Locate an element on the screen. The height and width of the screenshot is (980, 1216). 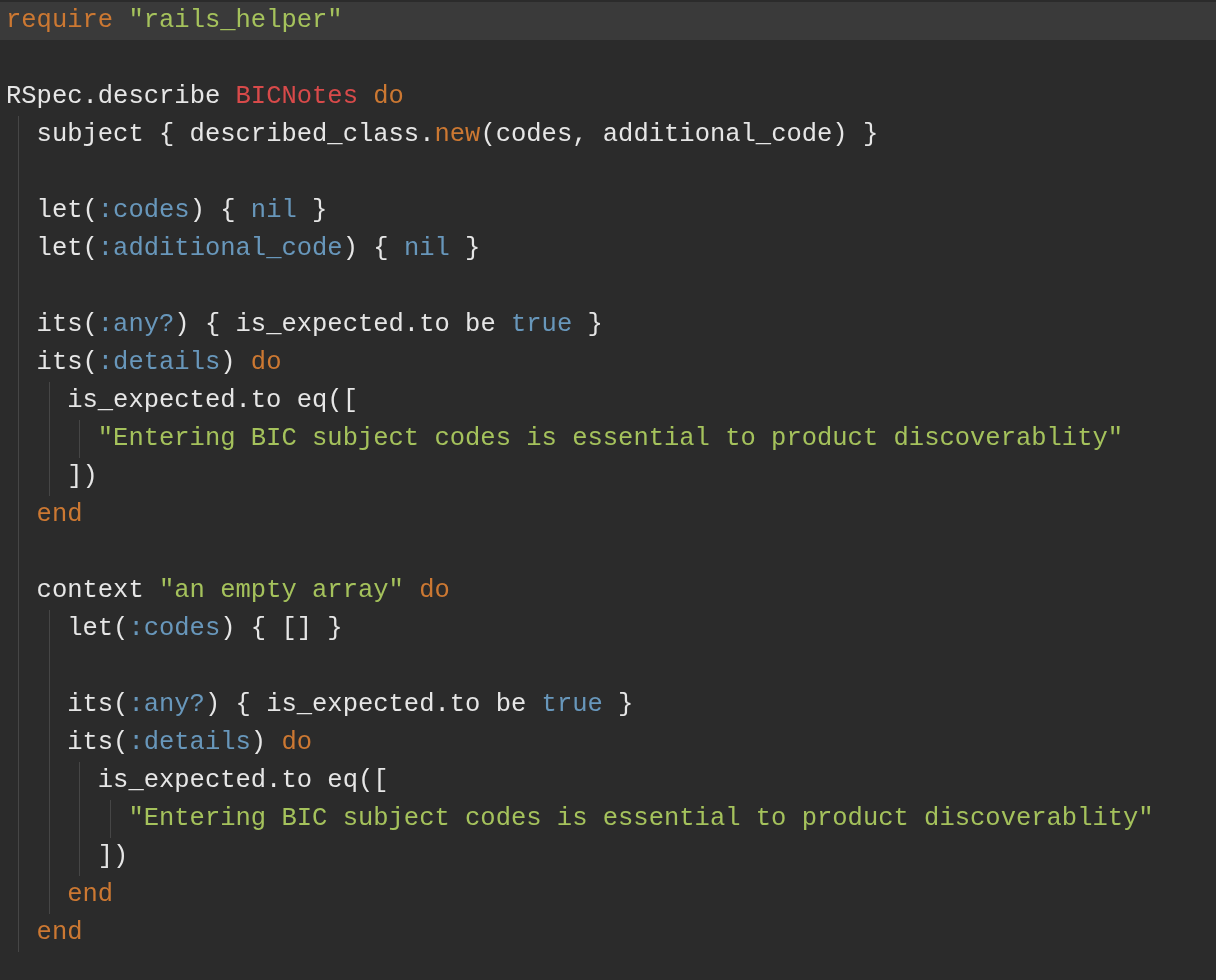
code-line: RSpec.describe BICNotes do is located at coordinates (205, 97).